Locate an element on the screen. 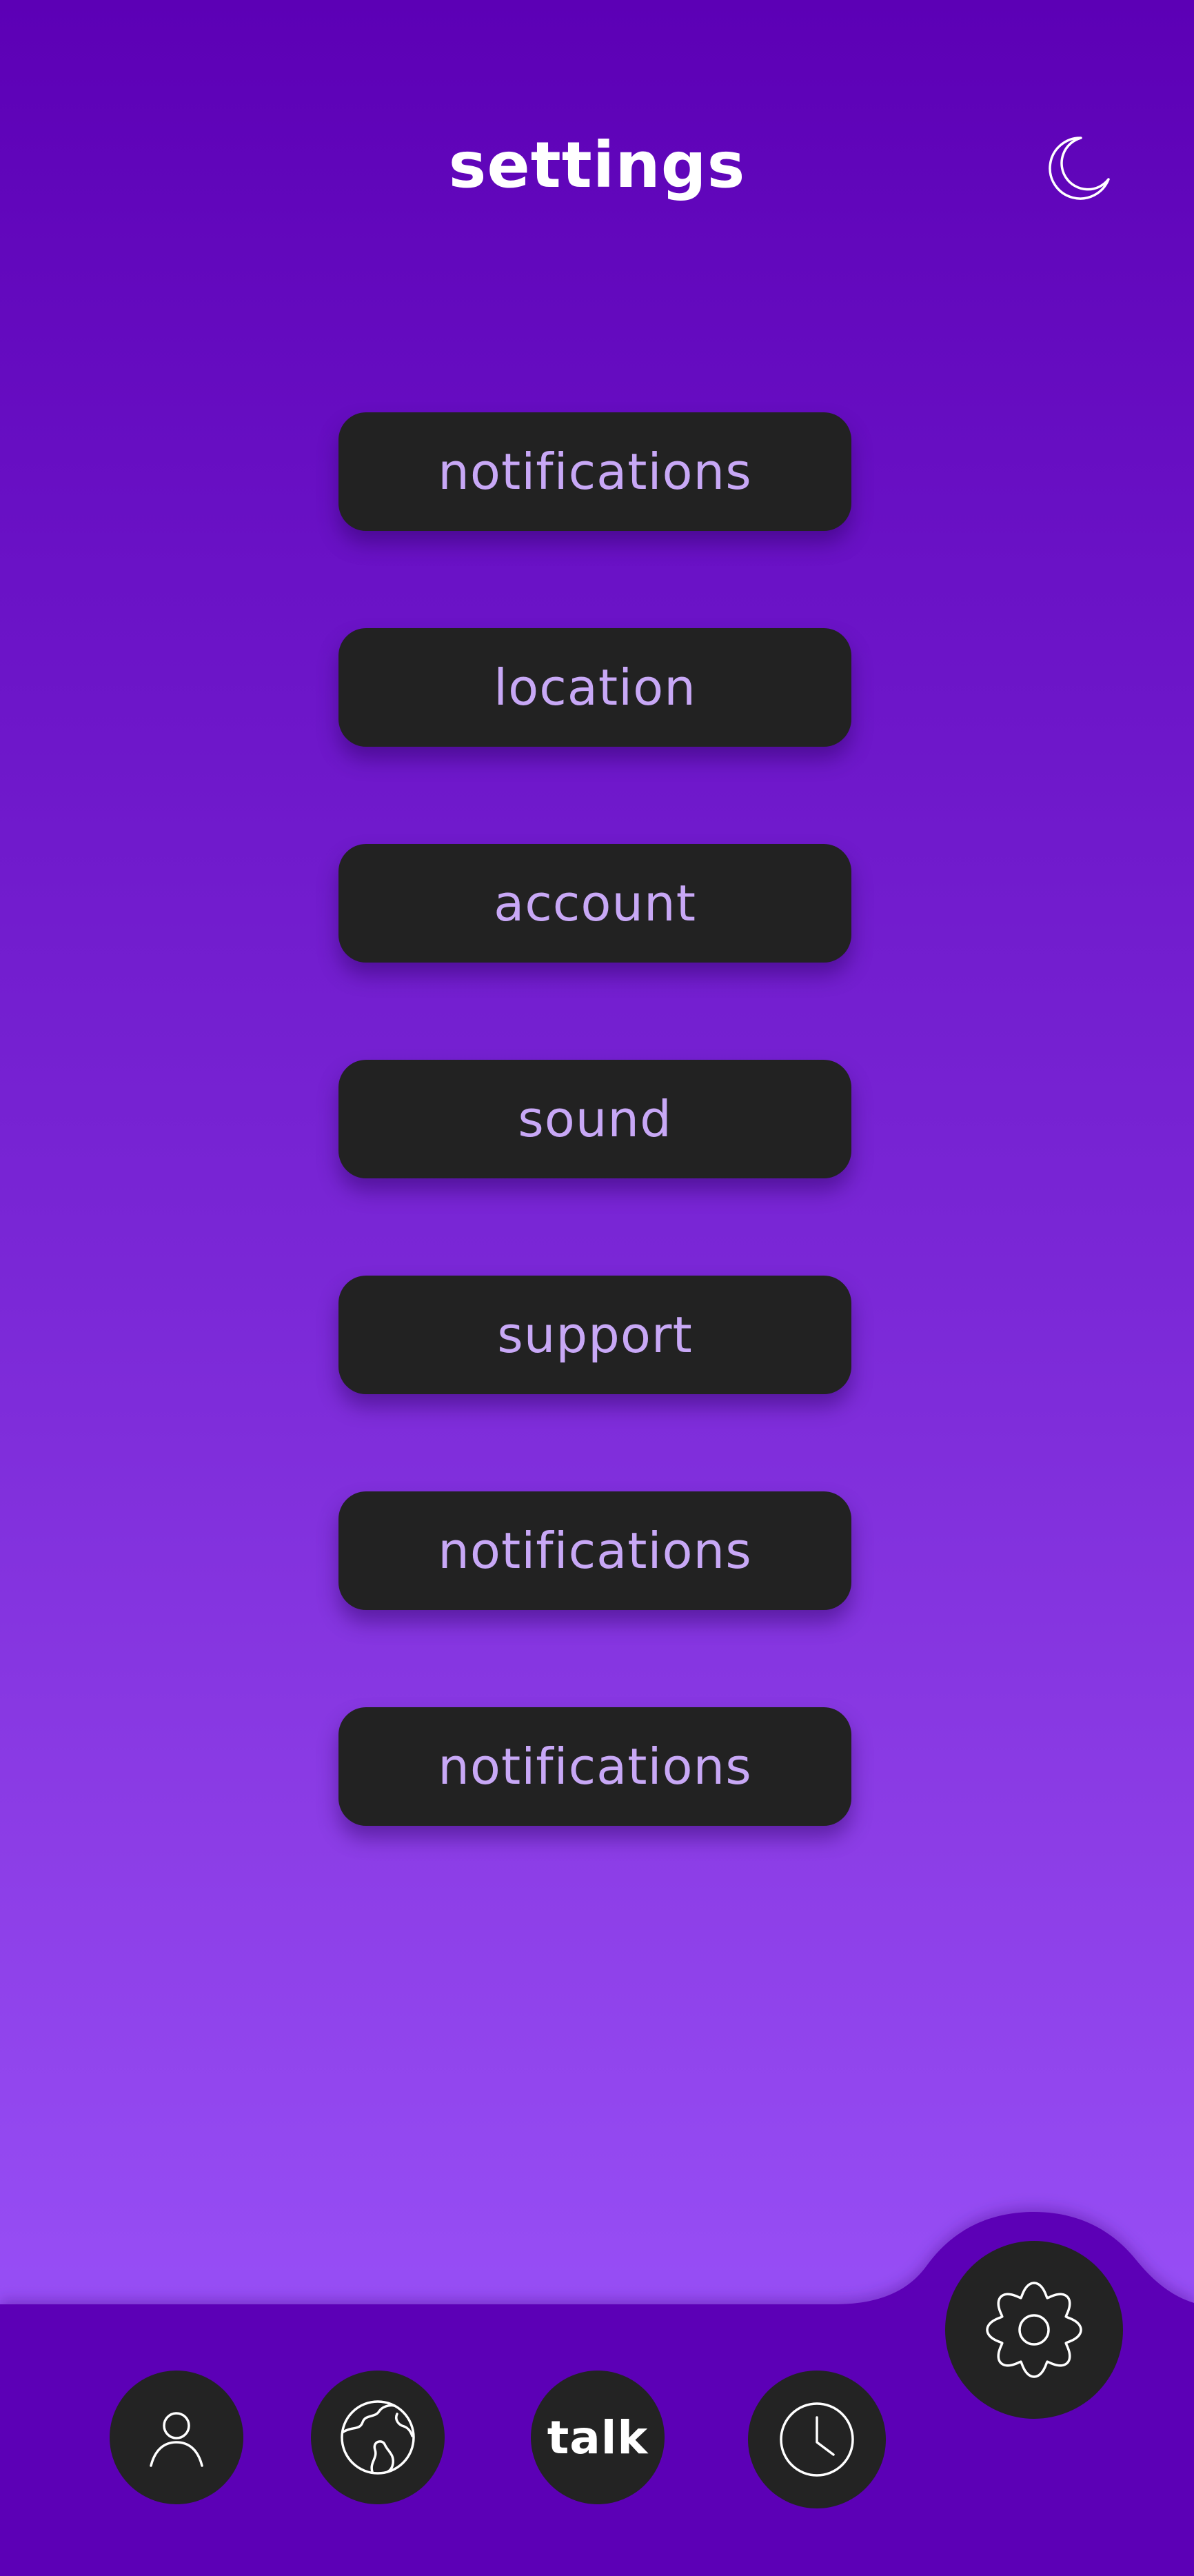 Image resolution: width=1194 pixels, height=2576 pixels. user-icon is located at coordinates (176, 2439).